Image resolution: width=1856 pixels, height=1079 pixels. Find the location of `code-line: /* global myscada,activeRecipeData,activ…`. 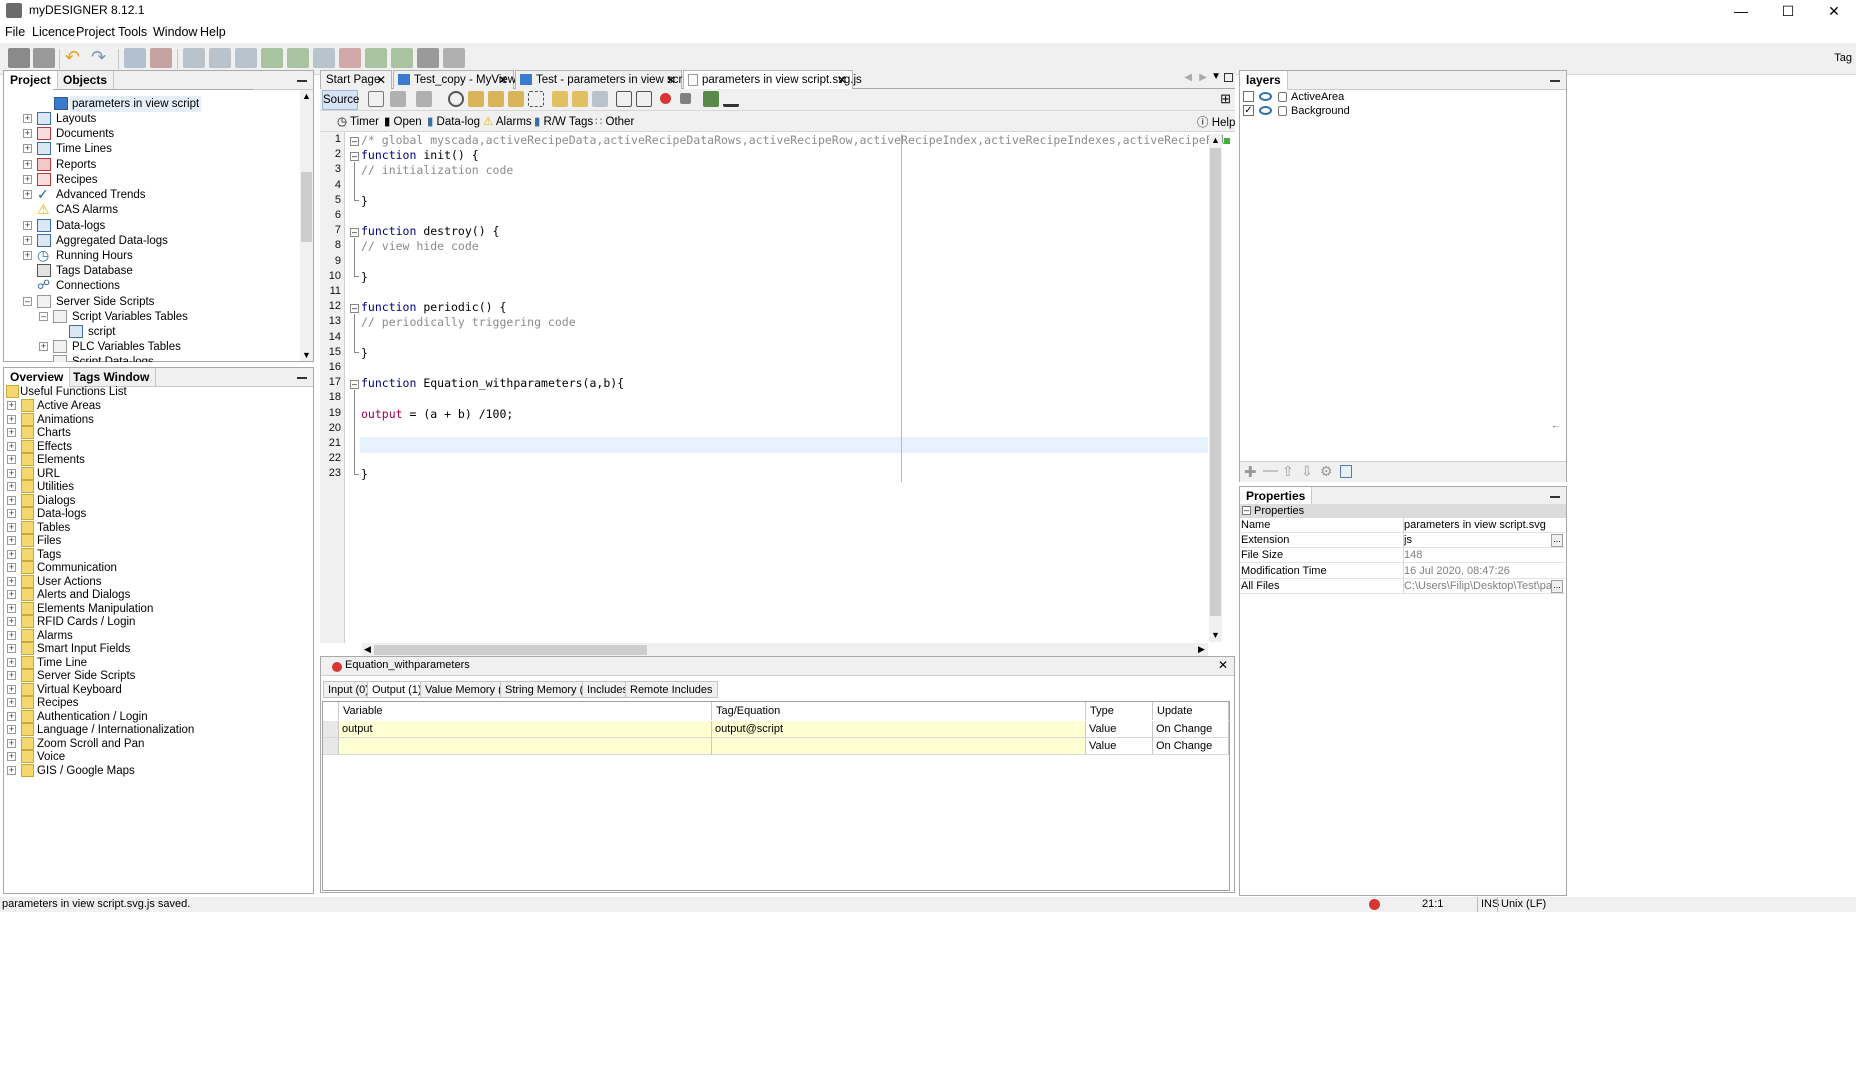

code-line: /* global myscada,activeRecipeData,activ… is located at coordinates (793, 140).